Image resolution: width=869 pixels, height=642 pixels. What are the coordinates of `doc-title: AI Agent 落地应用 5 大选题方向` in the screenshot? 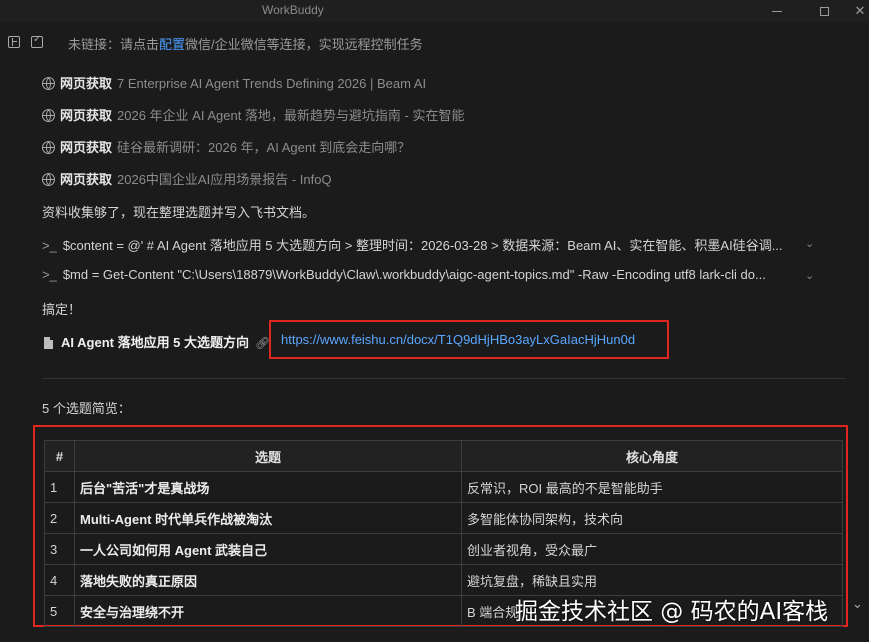 It's located at (155, 342).